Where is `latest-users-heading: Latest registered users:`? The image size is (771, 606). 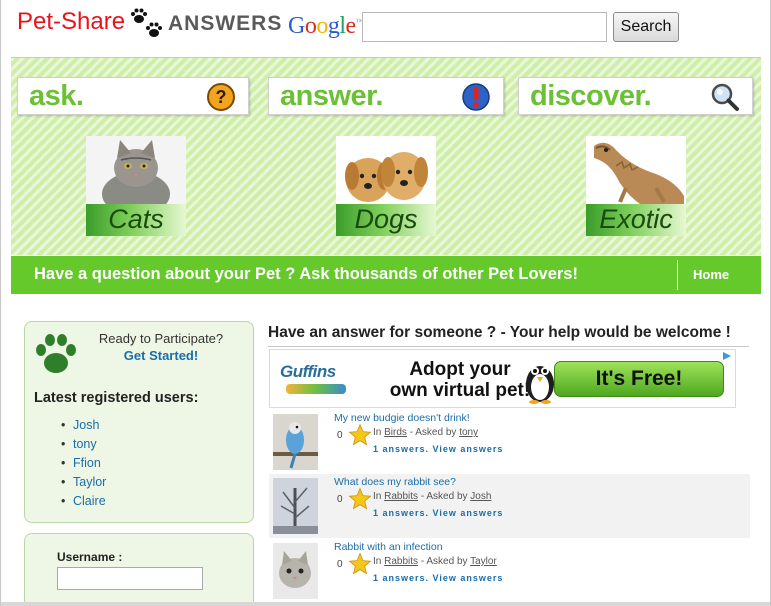 latest-users-heading: Latest registered users: is located at coordinates (116, 398).